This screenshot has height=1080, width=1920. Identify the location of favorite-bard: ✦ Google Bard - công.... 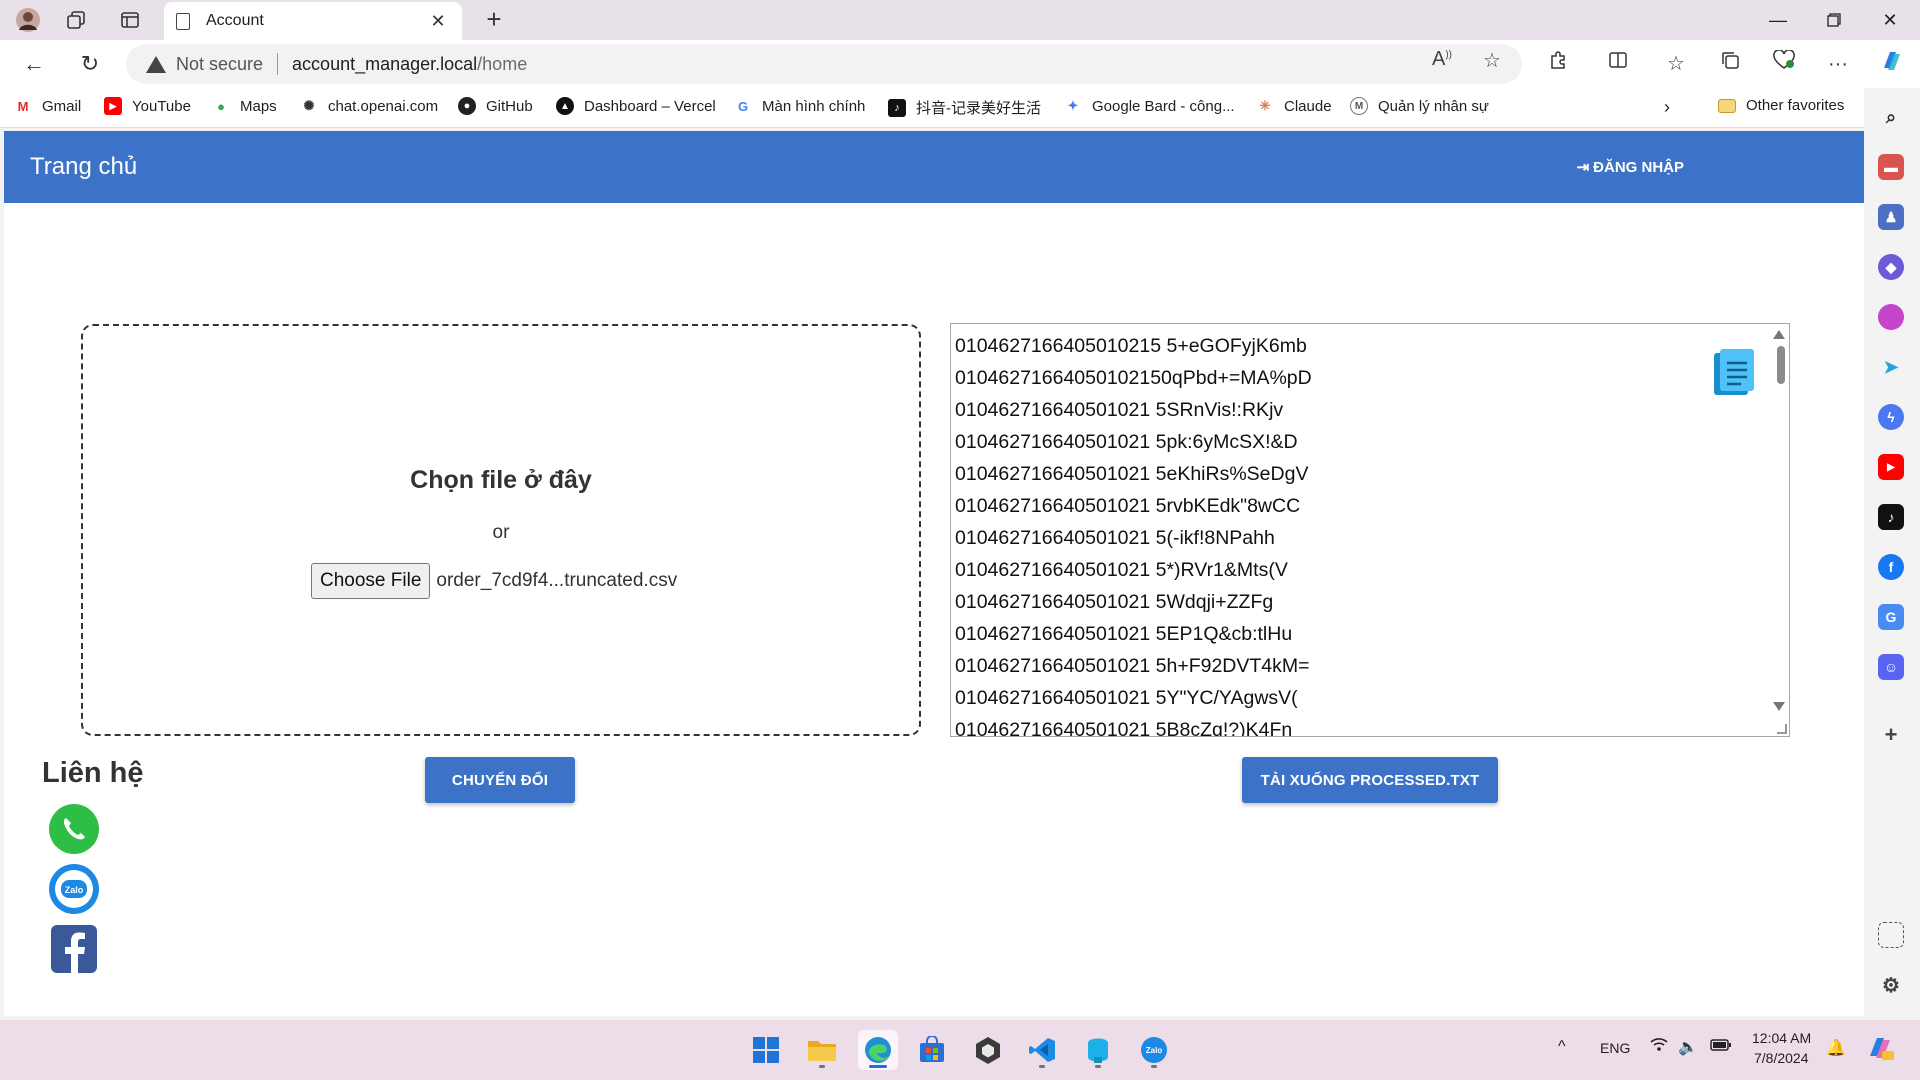
(1149, 106).